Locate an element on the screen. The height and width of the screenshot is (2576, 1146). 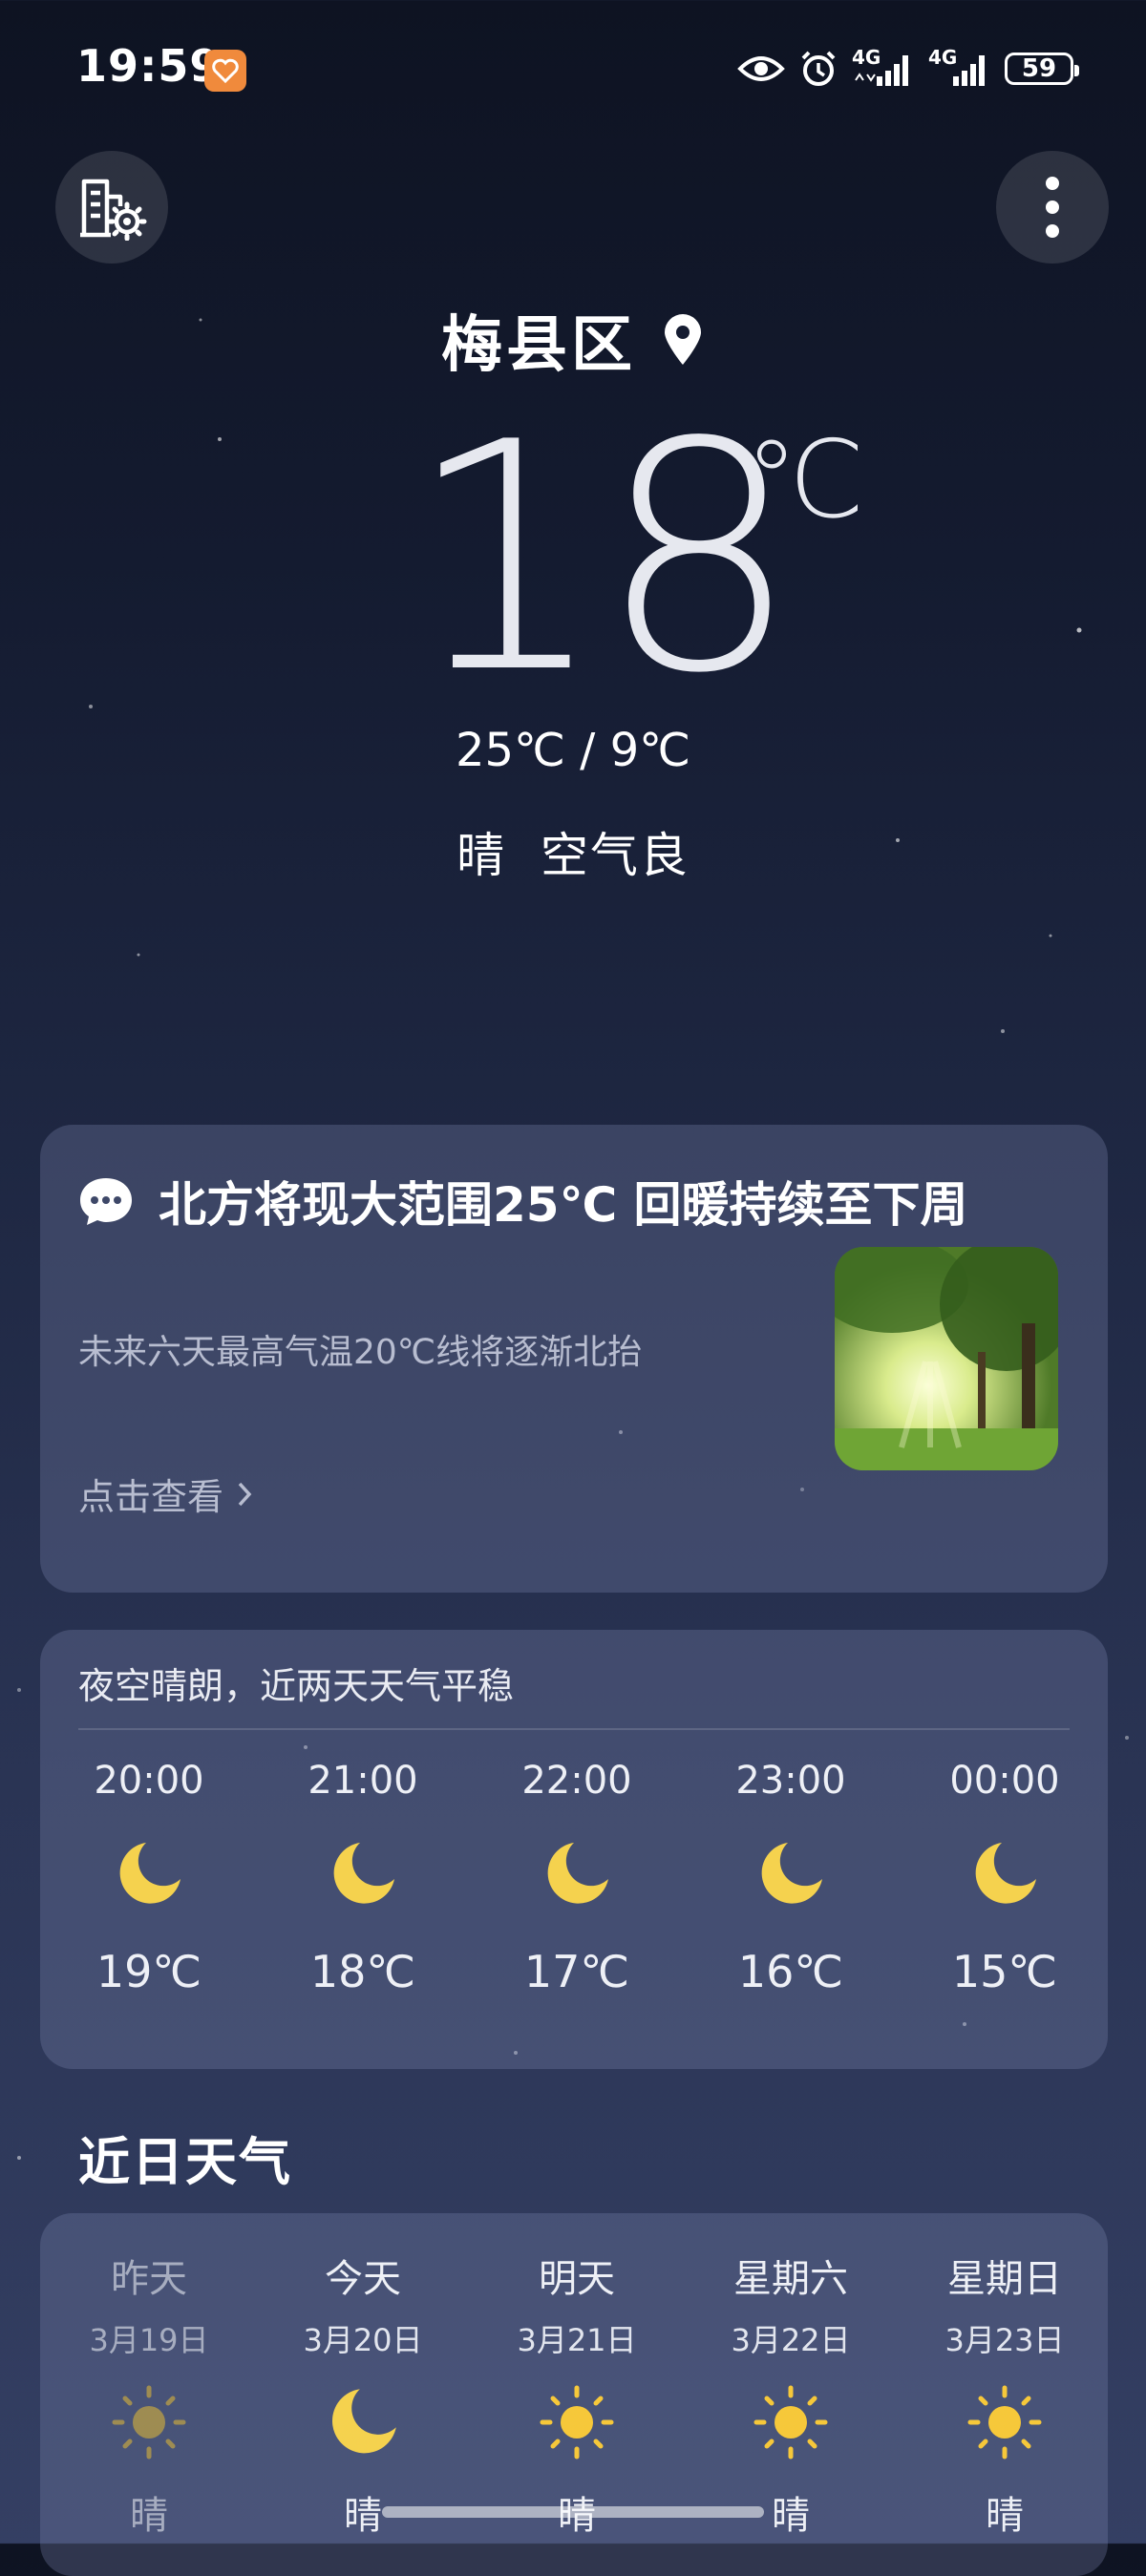
location-header: 梅县区 is located at coordinates (573, 340).